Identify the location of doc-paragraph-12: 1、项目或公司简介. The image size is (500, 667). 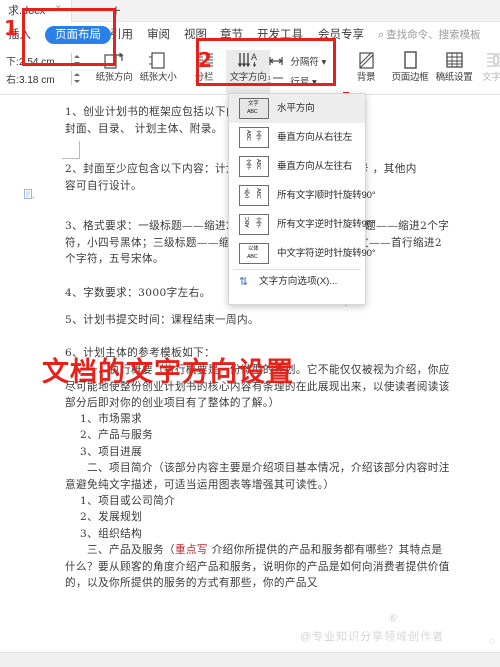
(128, 501).